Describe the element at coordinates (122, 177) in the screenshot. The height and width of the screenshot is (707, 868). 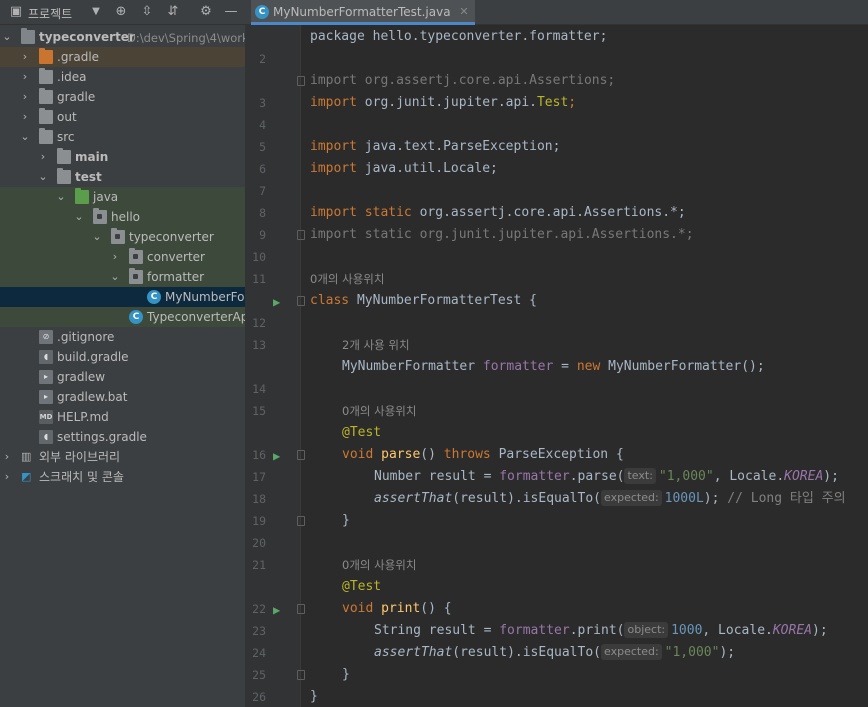
I see `tree-item-test: ⌄ test` at that location.